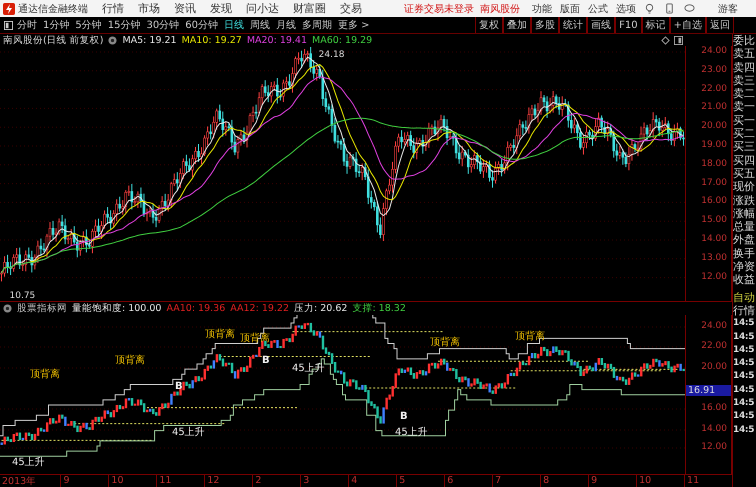 This screenshot has width=756, height=487. What do you see at coordinates (113, 8) in the screenshot?
I see `menu-item: 行情` at bounding box center [113, 8].